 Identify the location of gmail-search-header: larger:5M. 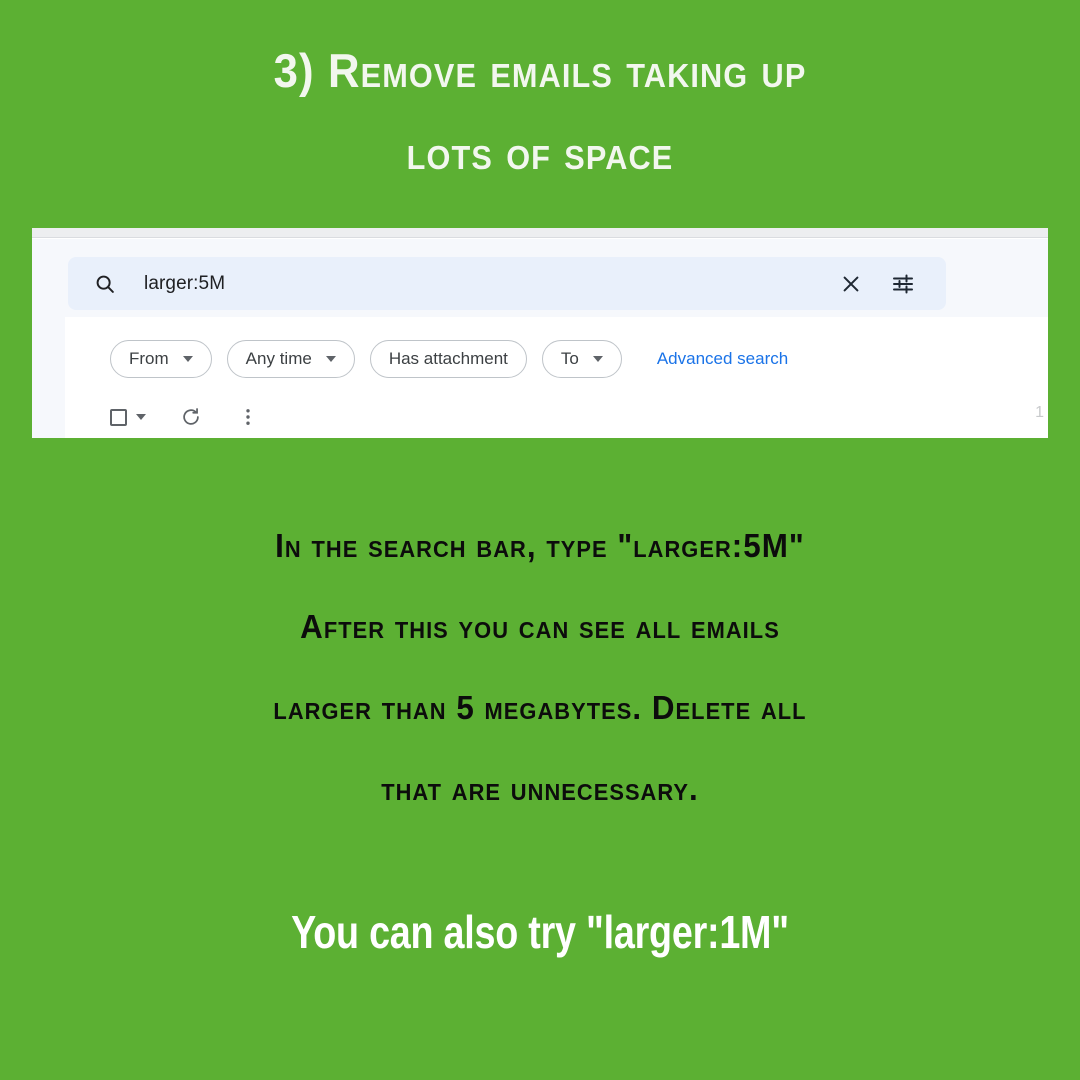
(540, 278).